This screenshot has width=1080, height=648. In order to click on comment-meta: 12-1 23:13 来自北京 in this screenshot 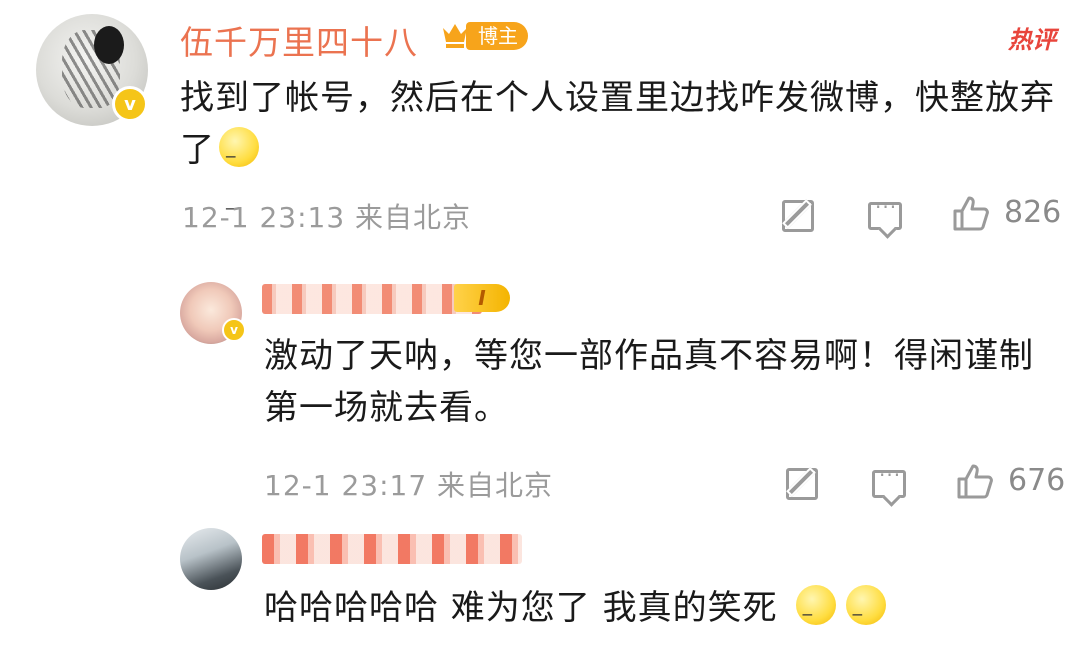, I will do `click(326, 216)`.